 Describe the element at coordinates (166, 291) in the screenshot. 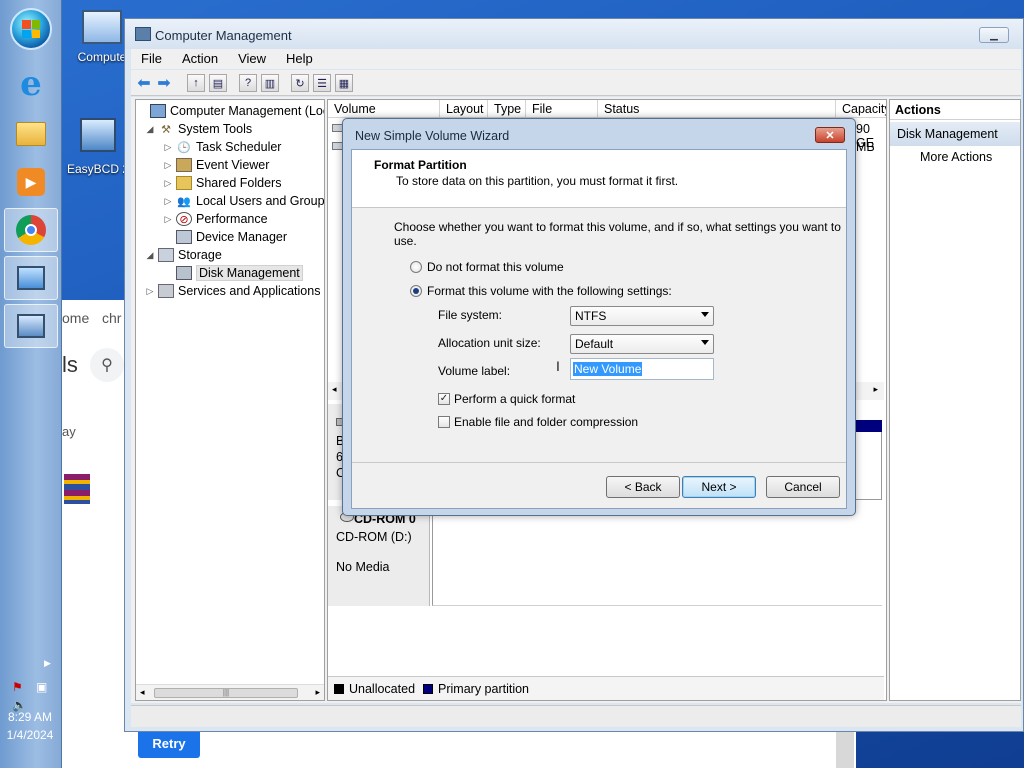

I see `services-icon` at that location.